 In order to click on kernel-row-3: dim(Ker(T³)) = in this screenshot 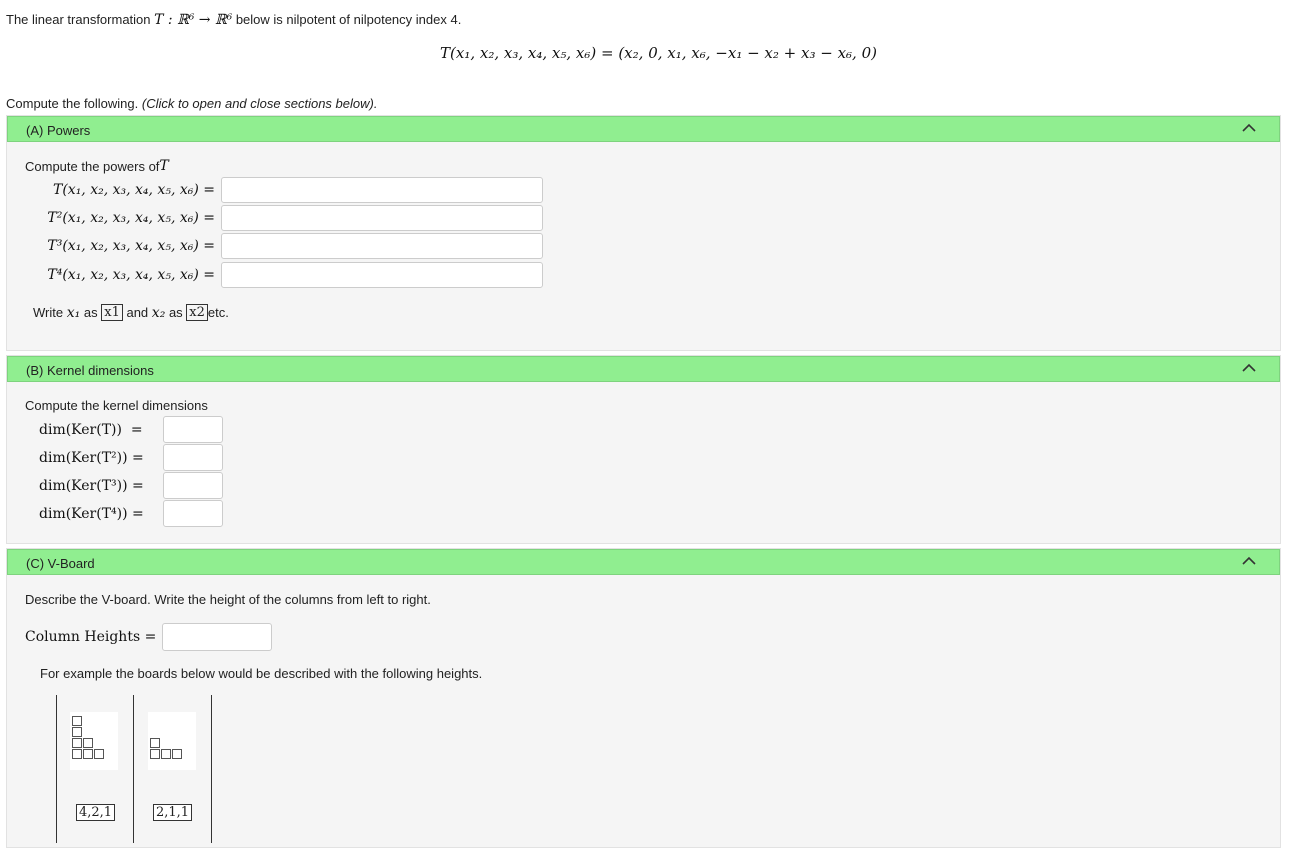, I will do `click(131, 485)`.